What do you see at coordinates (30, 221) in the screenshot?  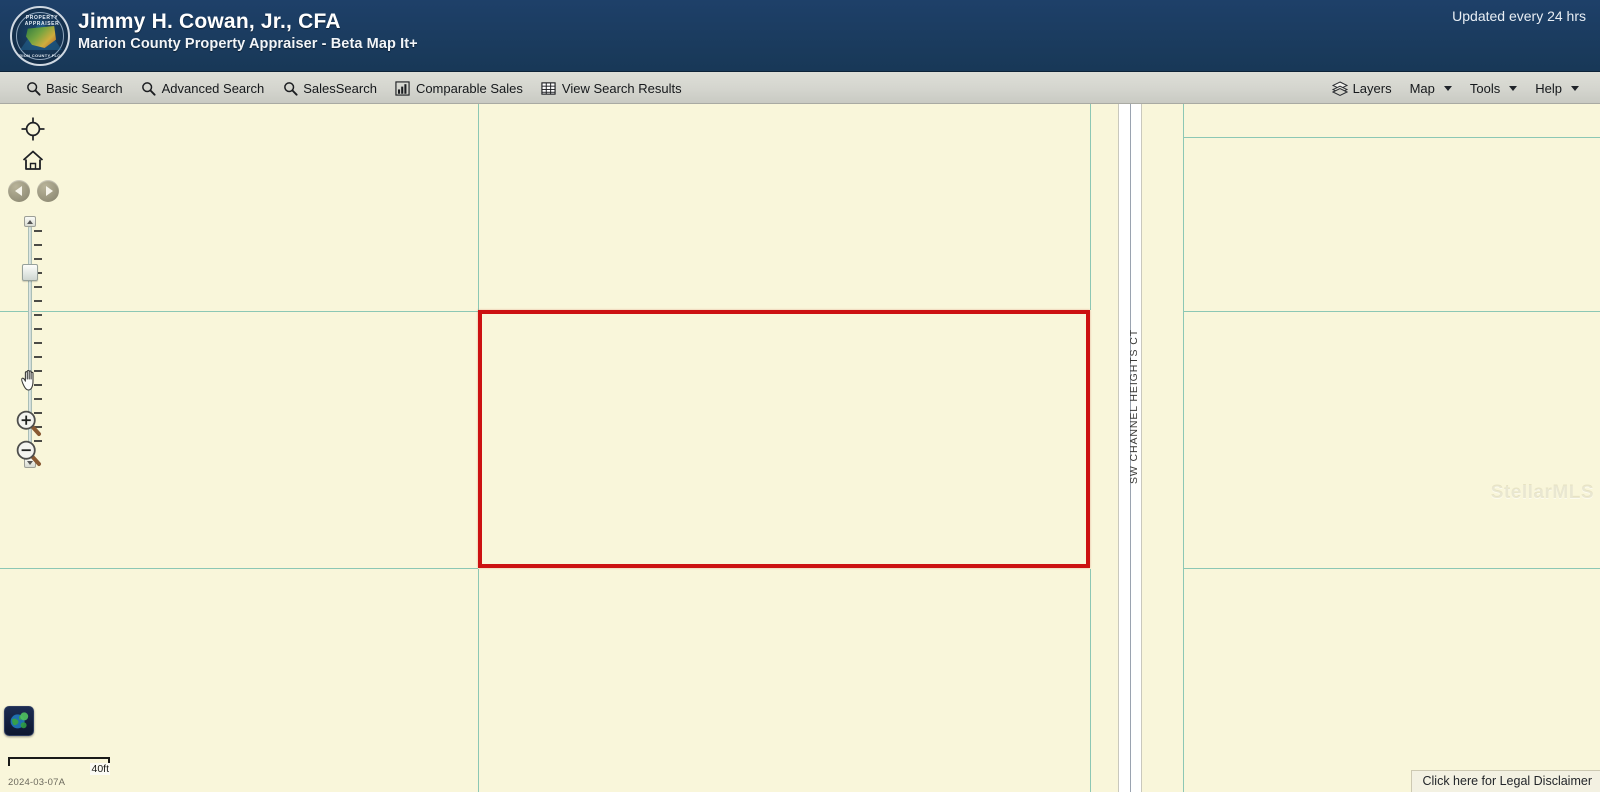 I see `zoom-slider-up-button` at bounding box center [30, 221].